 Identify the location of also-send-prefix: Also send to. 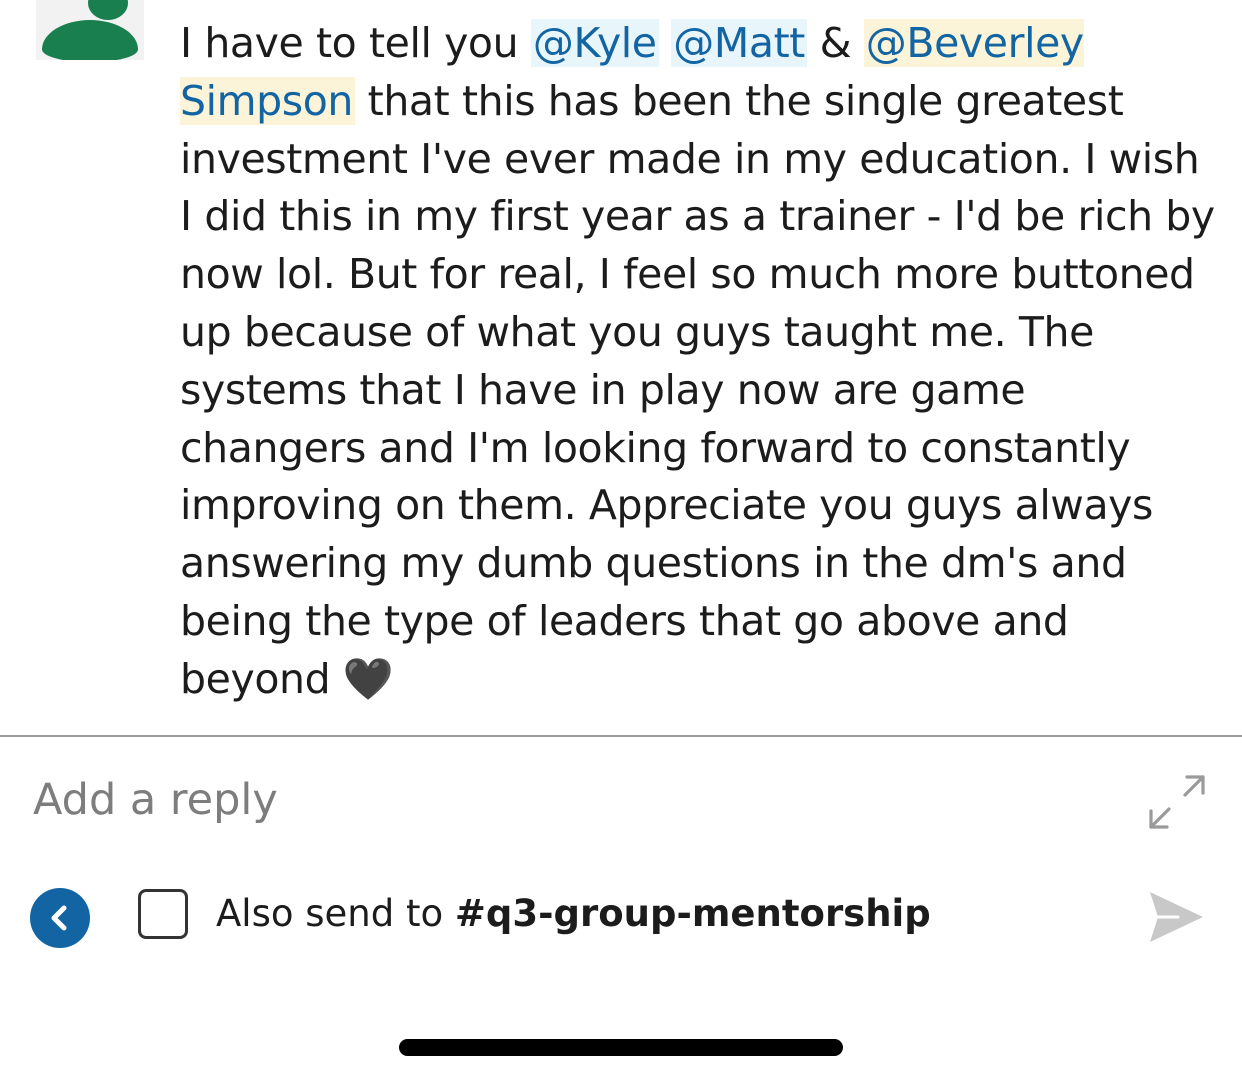
(335, 913).